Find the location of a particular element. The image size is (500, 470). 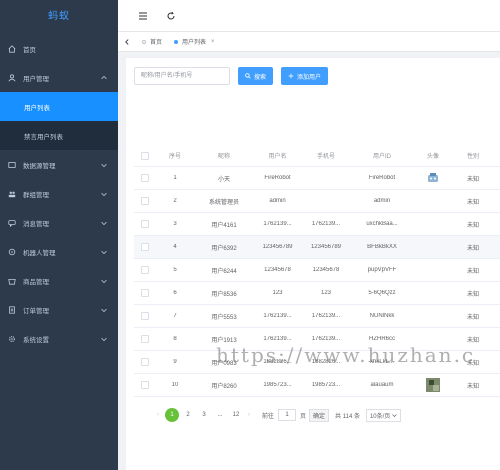

cell-nickname: 系统管理员 is located at coordinates (223, 202).